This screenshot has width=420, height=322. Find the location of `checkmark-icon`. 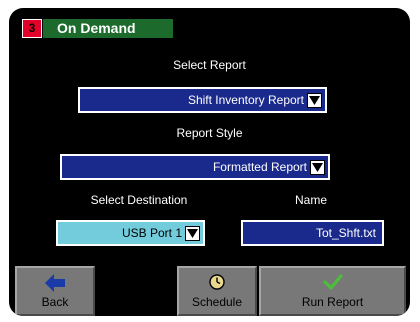

checkmark-icon is located at coordinates (332, 283).